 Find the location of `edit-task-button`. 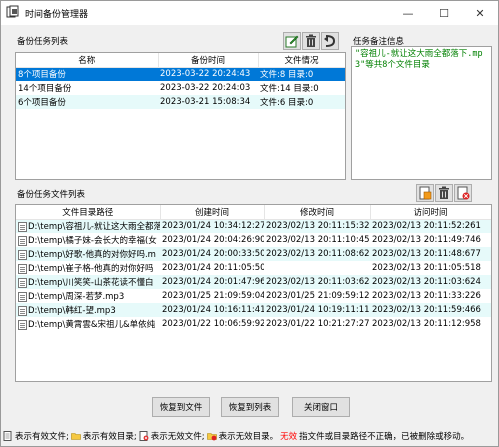

edit-task-button is located at coordinates (292, 41).